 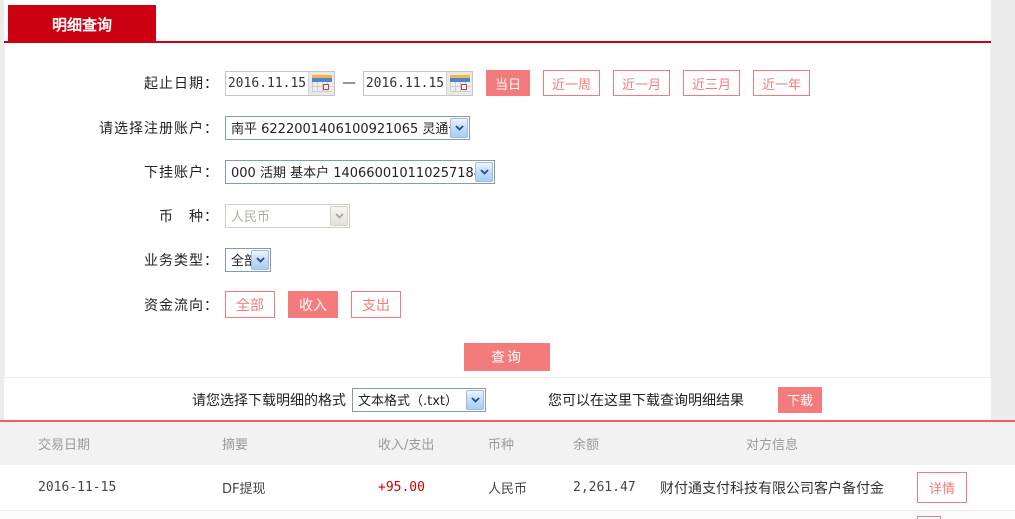 I want to click on download-button: 下载, so click(x=800, y=399).